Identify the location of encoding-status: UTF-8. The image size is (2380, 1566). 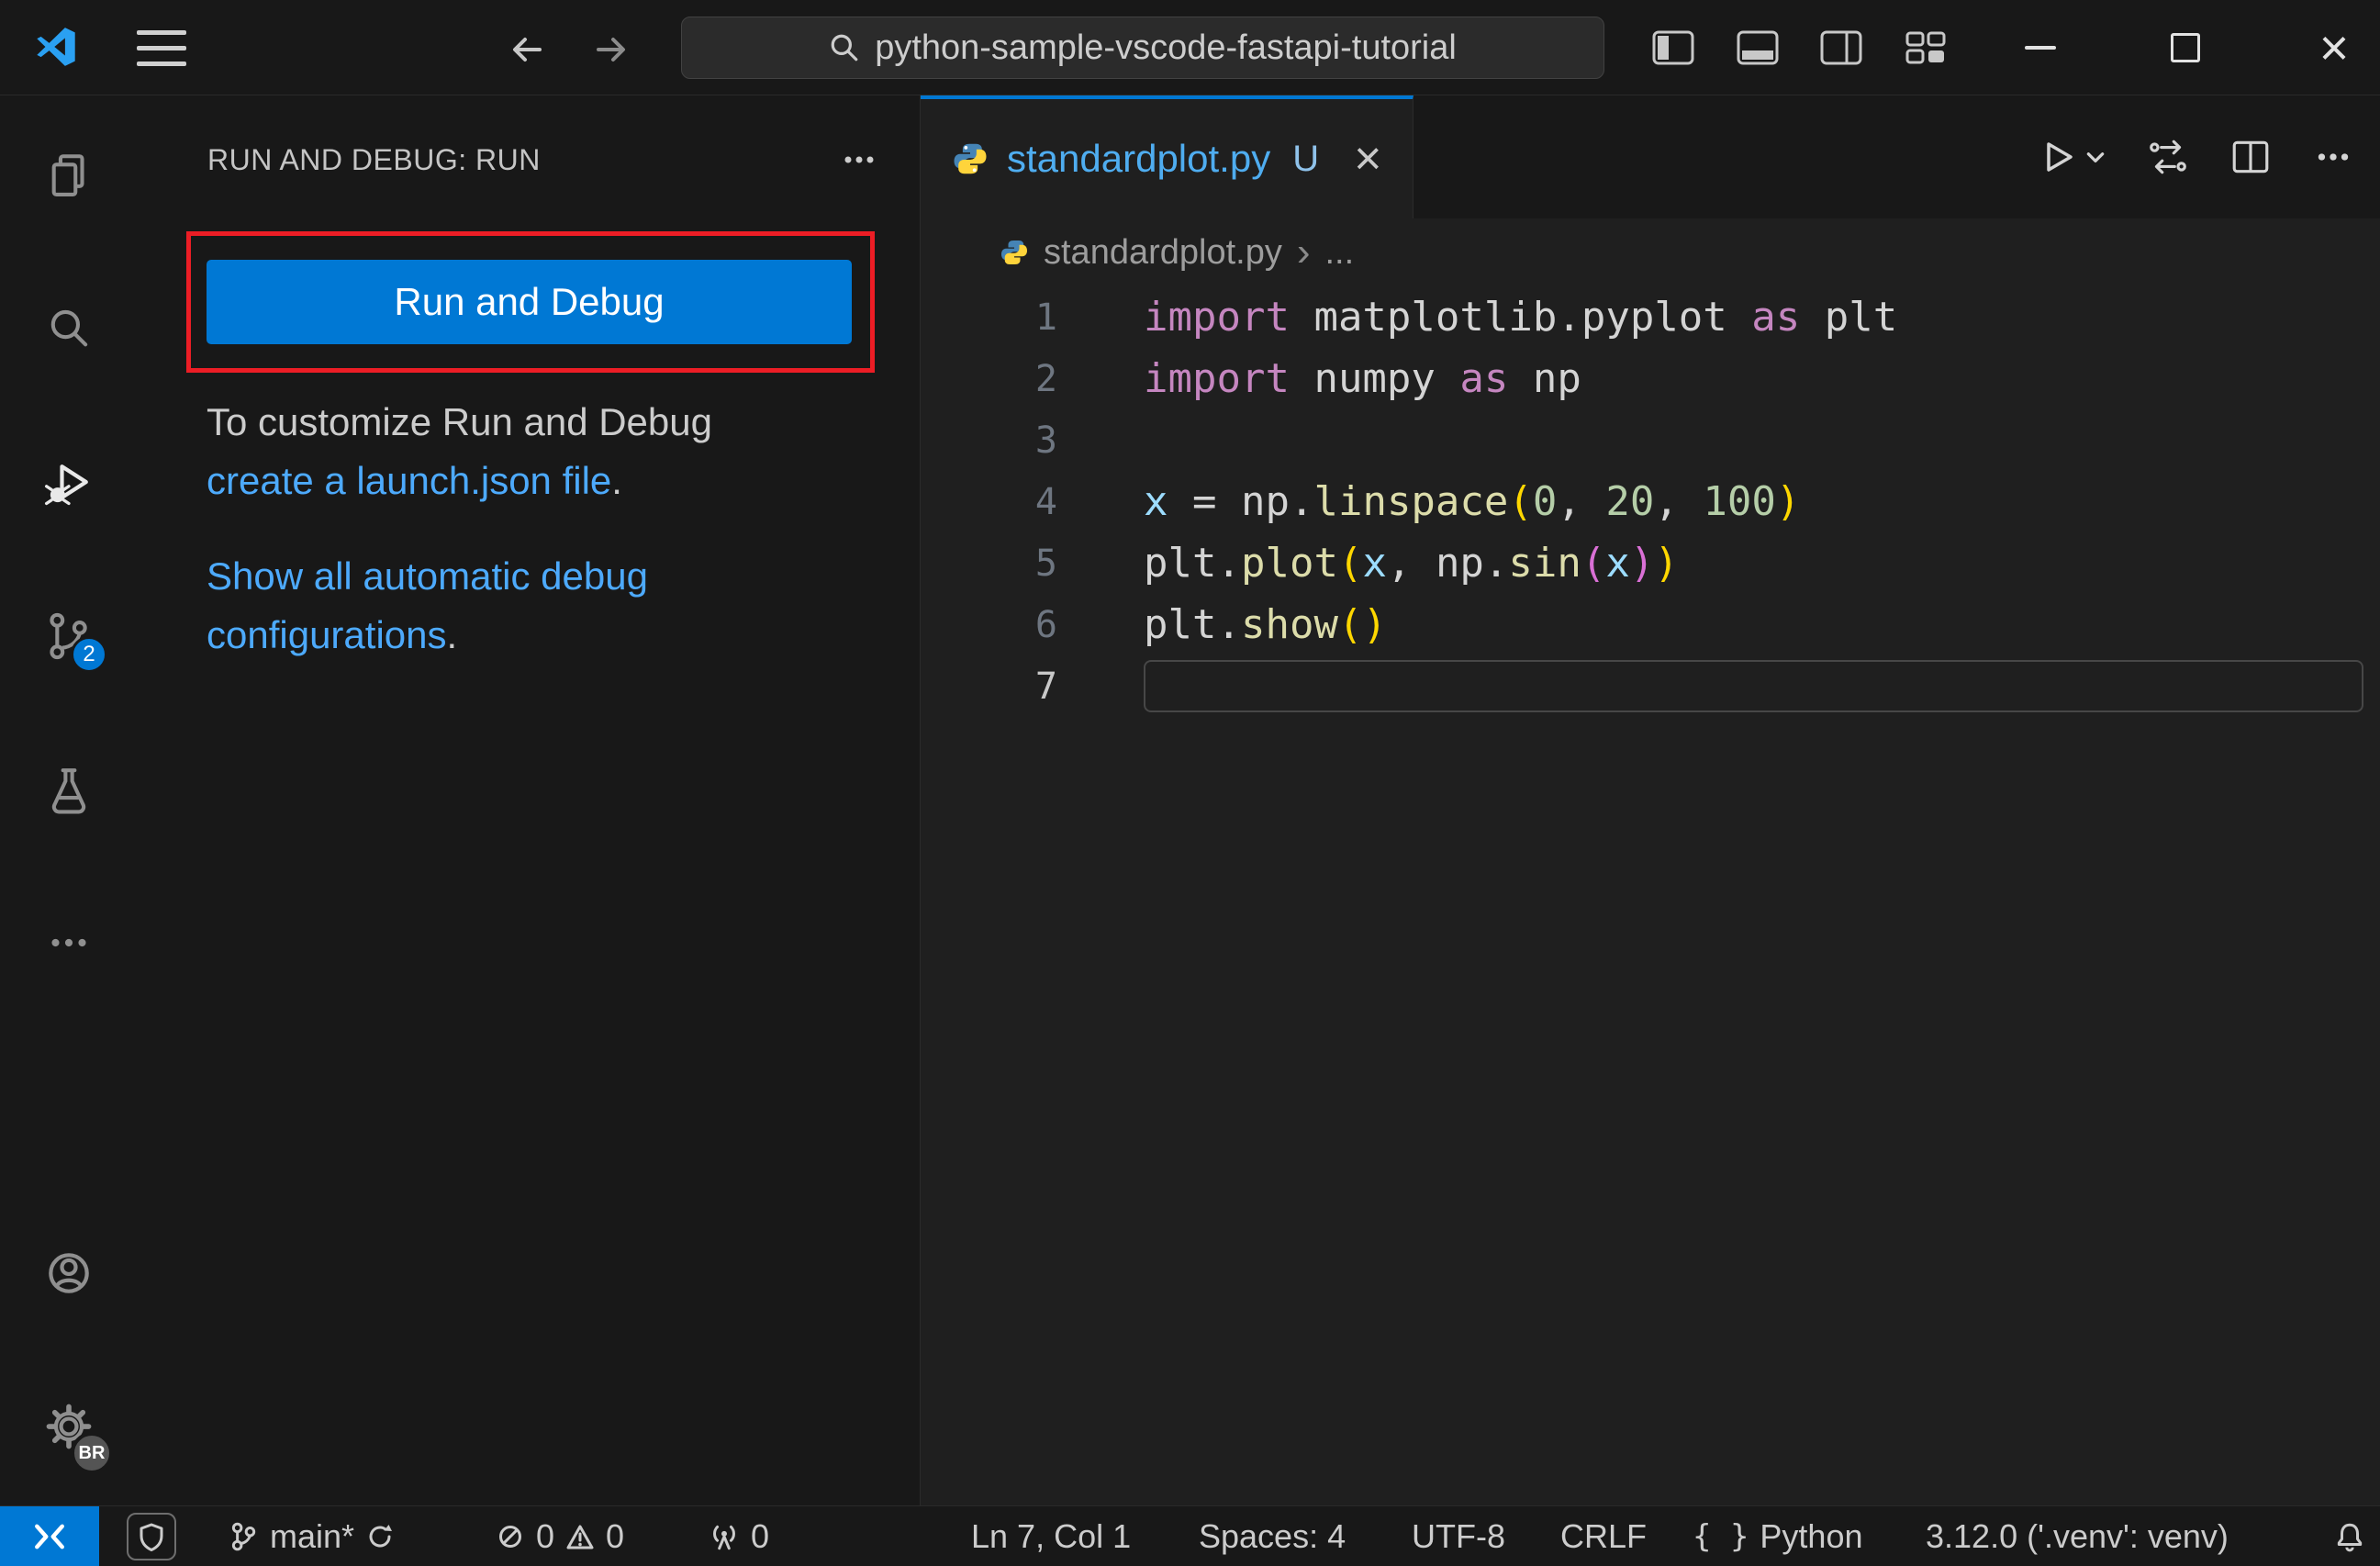
(1458, 1536).